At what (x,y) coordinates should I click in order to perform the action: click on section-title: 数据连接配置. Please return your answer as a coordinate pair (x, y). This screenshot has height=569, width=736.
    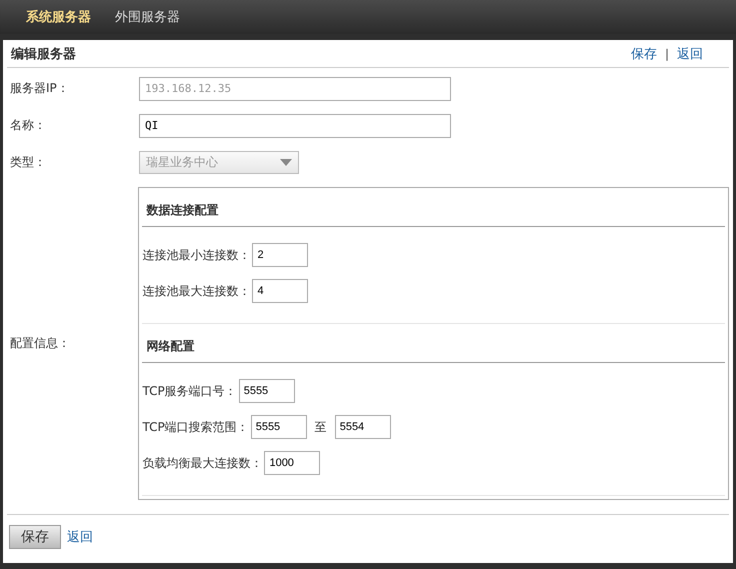
    Looking at the image, I should click on (433, 207).